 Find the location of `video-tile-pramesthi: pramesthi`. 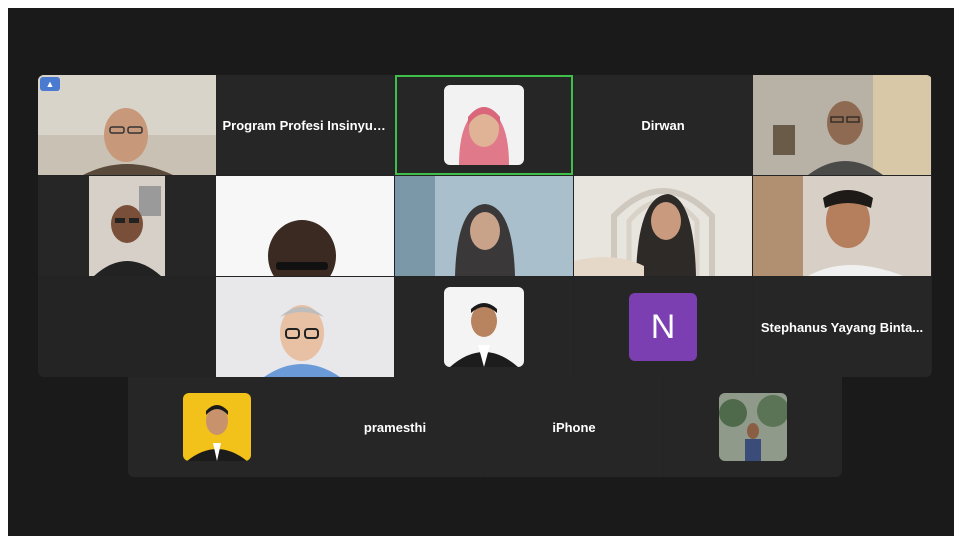

video-tile-pramesthi: pramesthi is located at coordinates (395, 427).